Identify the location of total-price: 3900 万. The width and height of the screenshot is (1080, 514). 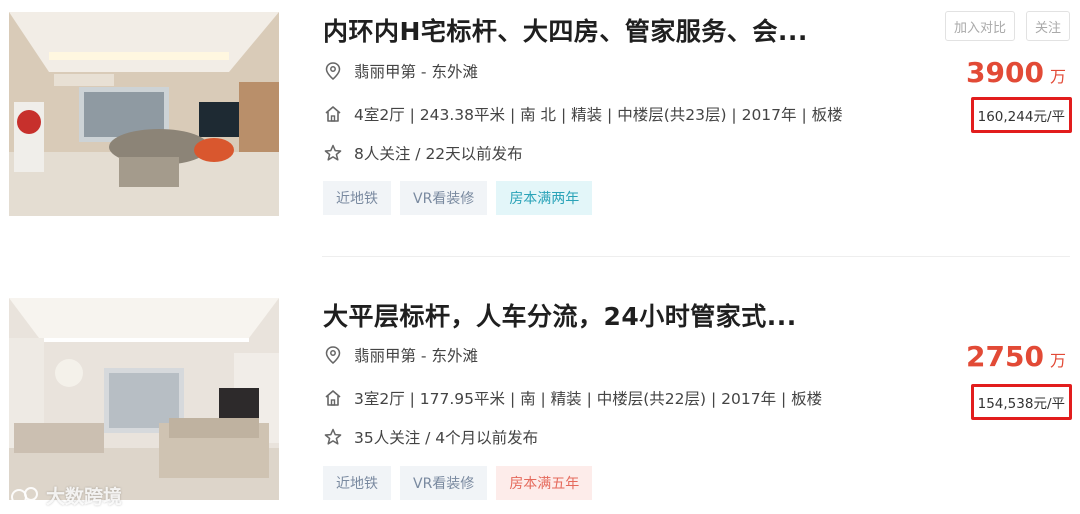
(1016, 72).